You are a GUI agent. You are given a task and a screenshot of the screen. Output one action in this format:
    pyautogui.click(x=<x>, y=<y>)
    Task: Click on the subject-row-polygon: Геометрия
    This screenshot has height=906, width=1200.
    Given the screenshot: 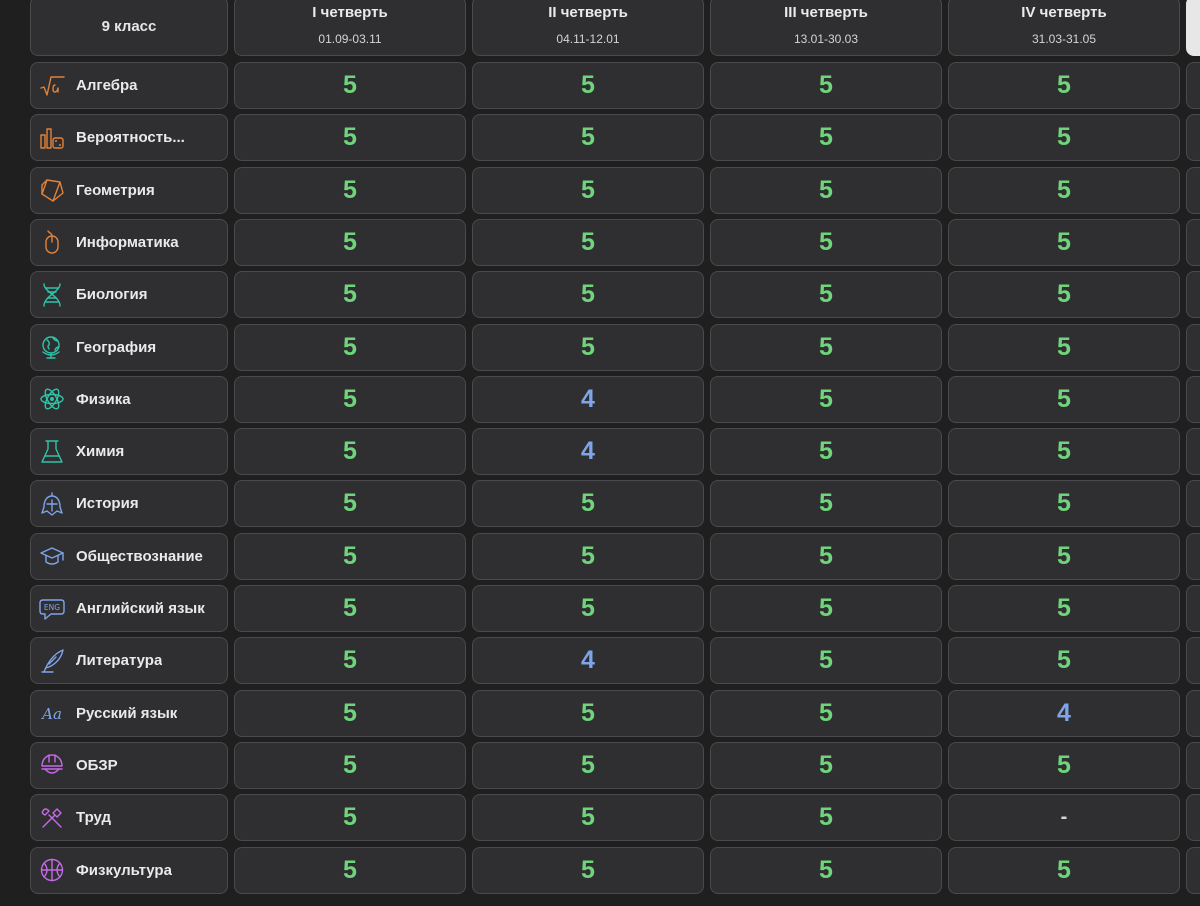 What is the action you would take?
    pyautogui.click(x=129, y=190)
    